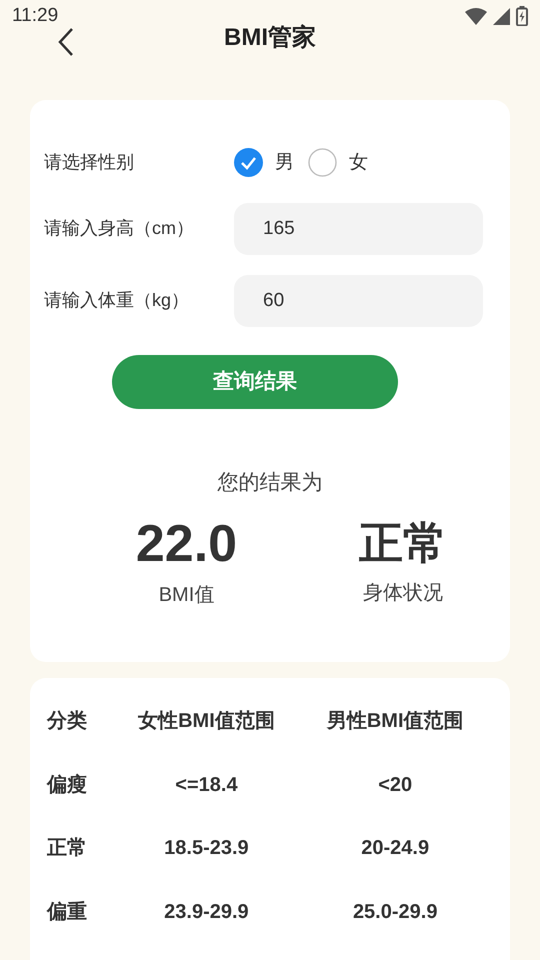 Image resolution: width=540 pixels, height=960 pixels. What do you see at coordinates (264, 163) in the screenshot?
I see `gender-radio: 男` at bounding box center [264, 163].